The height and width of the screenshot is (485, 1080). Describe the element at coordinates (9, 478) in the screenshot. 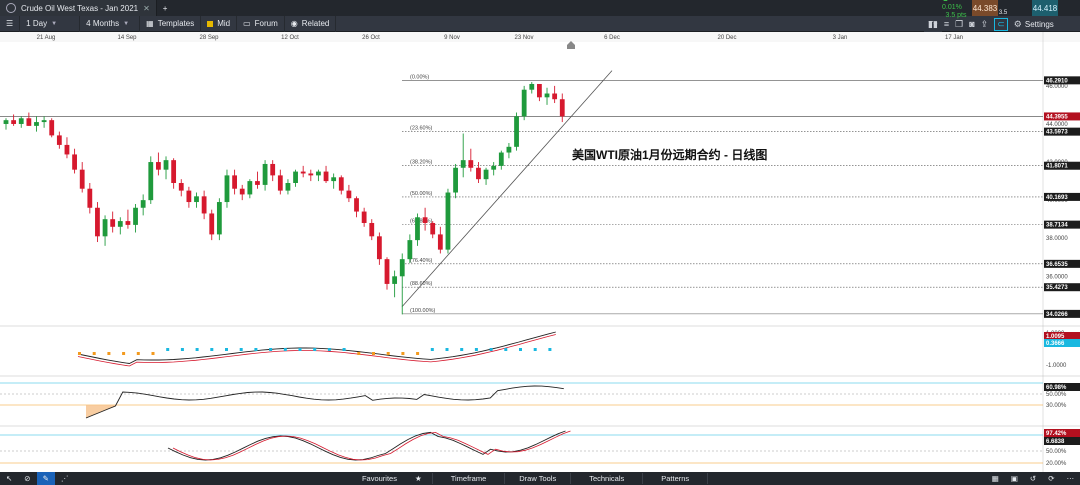

I see `cursor-icon: ↖` at that location.